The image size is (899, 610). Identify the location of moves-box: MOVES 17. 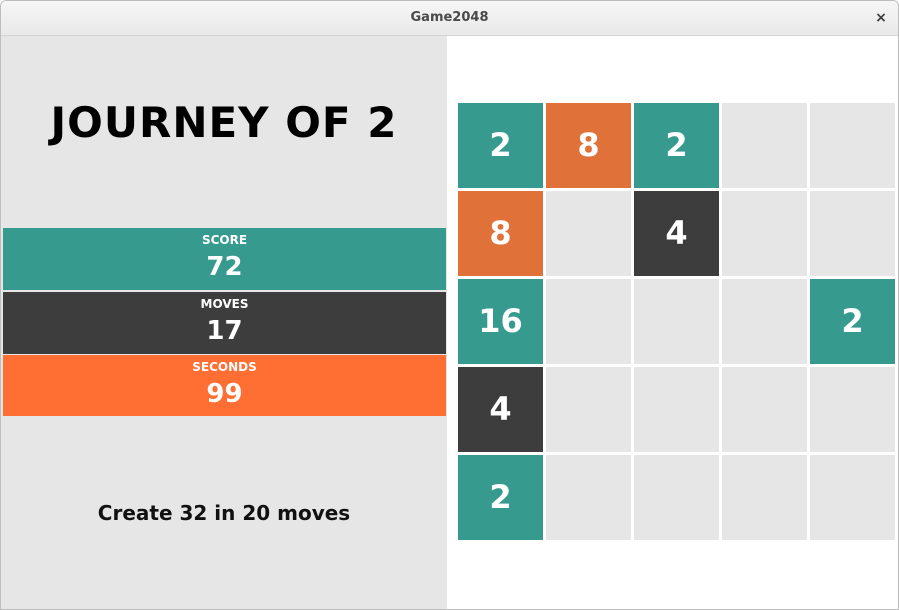
(224, 323).